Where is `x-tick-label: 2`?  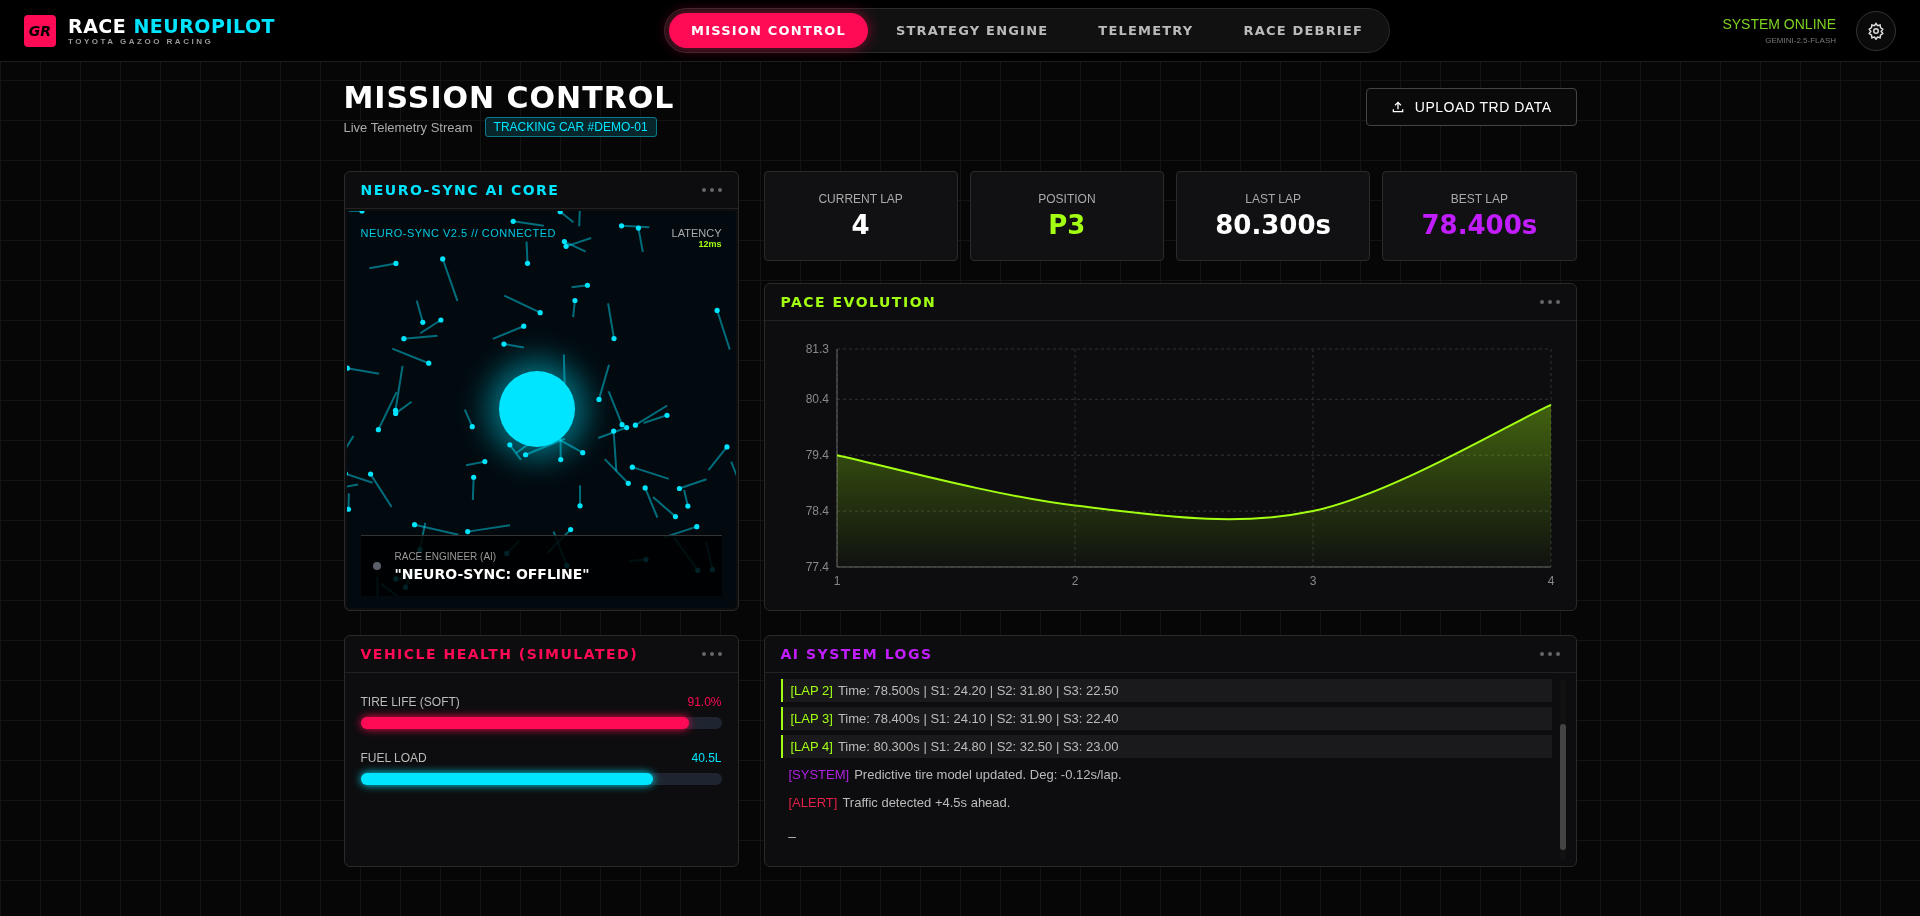 x-tick-label: 2 is located at coordinates (1074, 581).